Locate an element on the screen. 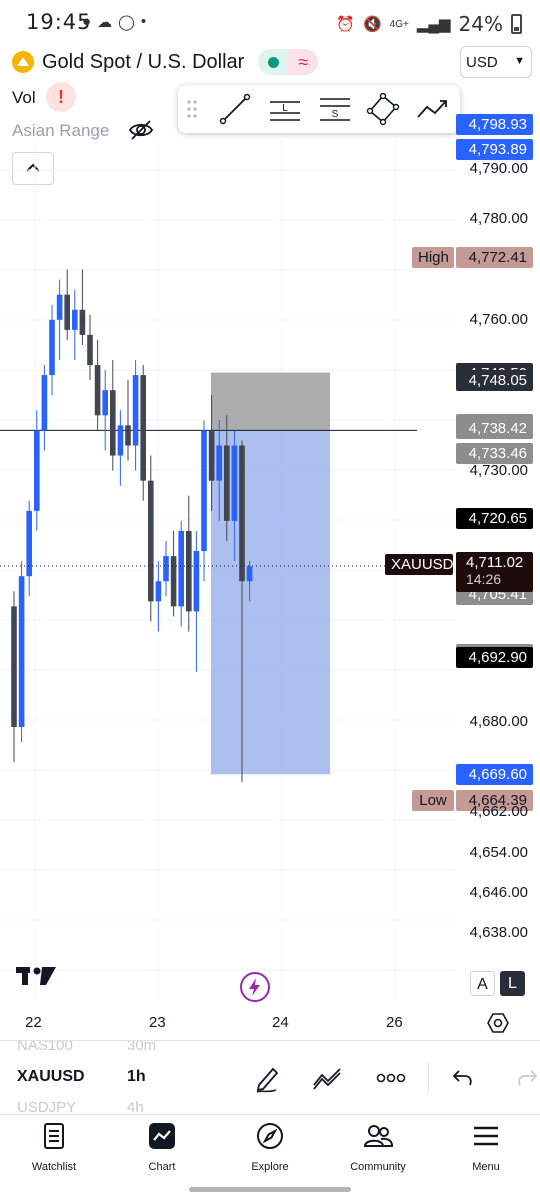 This screenshot has height=1199, width=540. chart-settings-icon is located at coordinates (498, 1023).